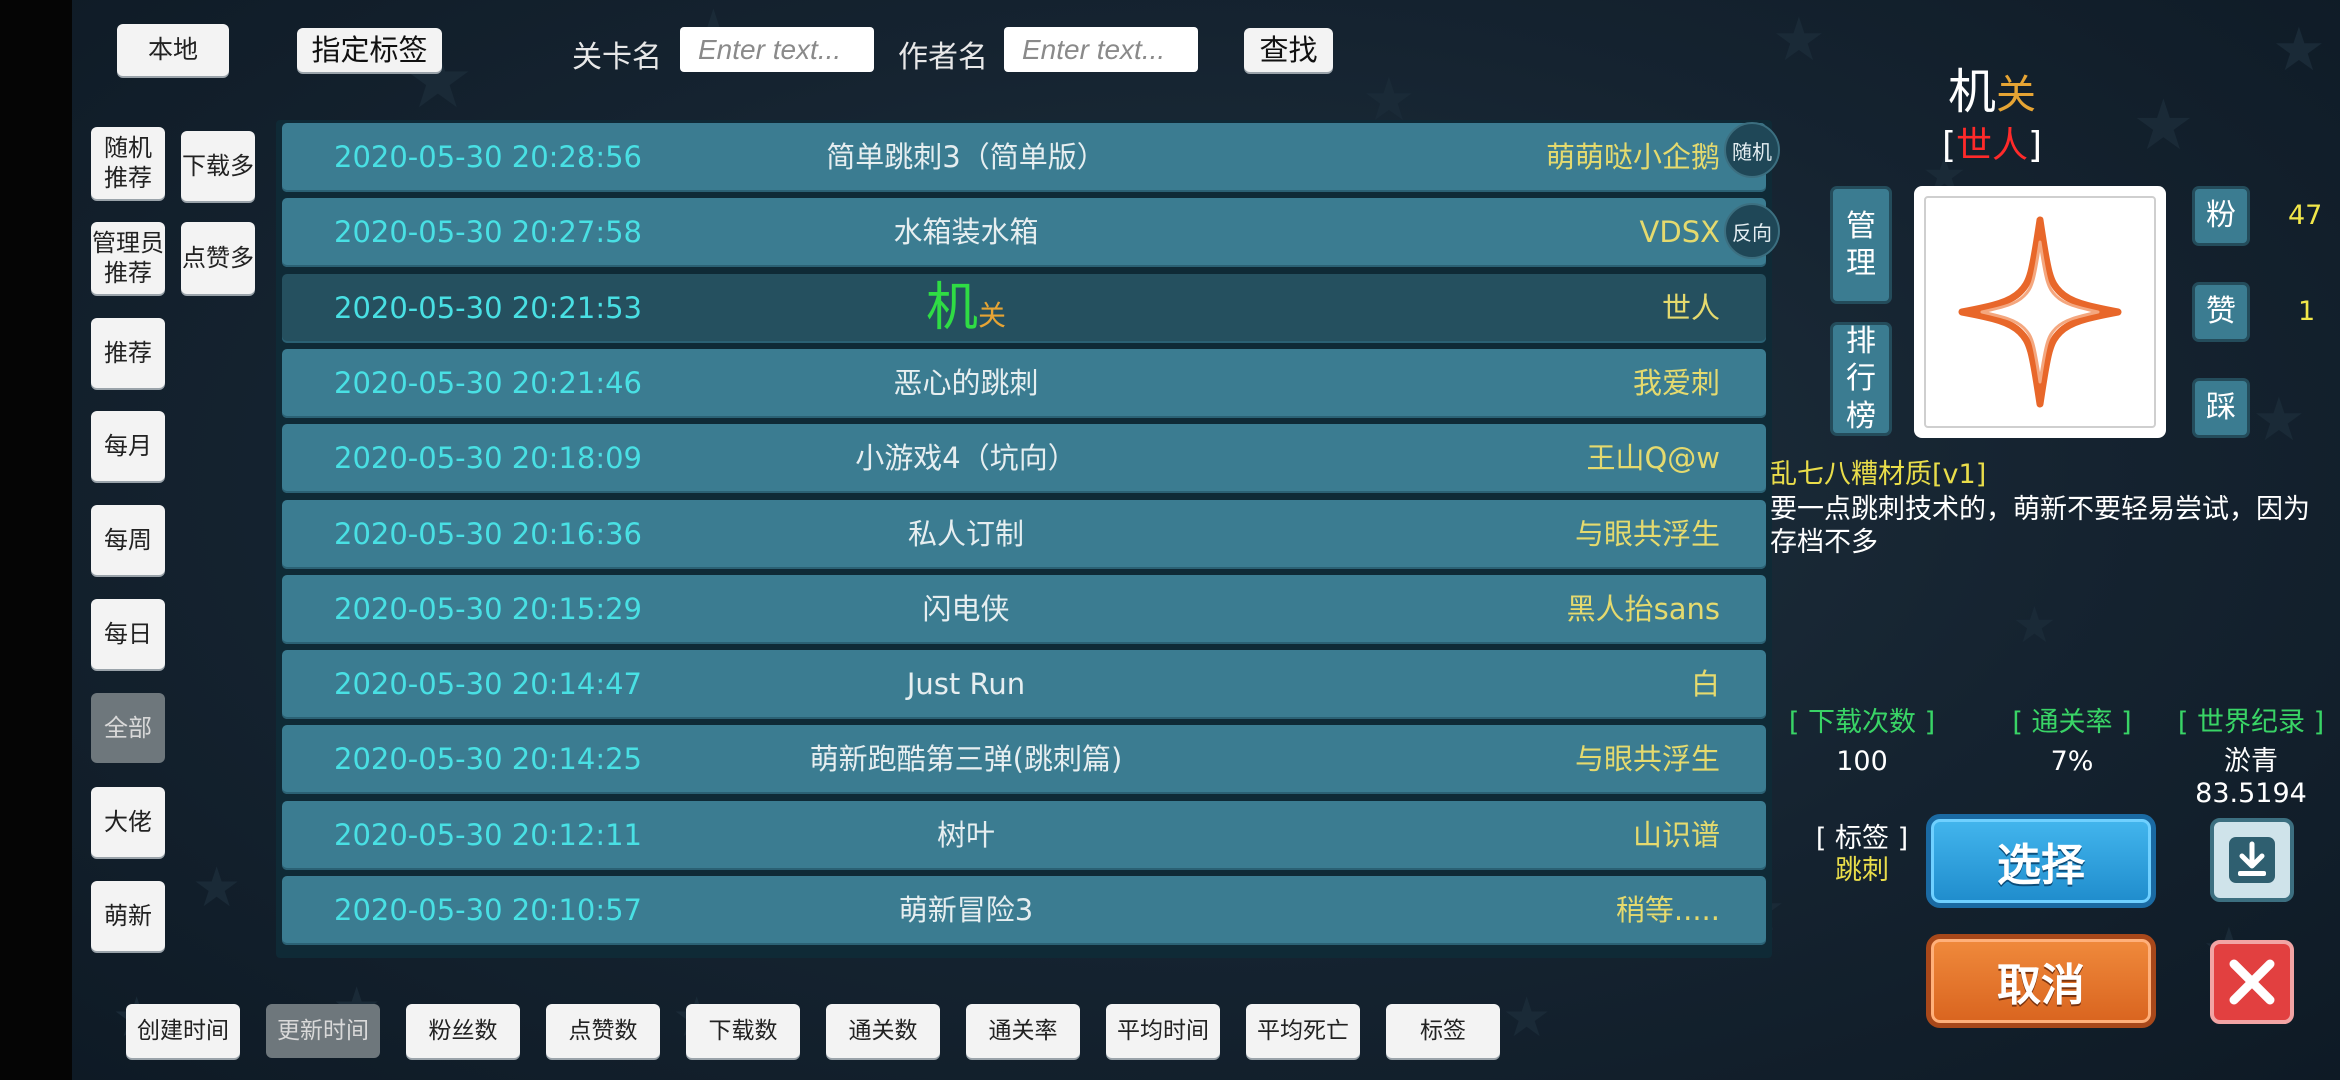  I want to click on world-record-holder: 淤青, so click(2251, 761).